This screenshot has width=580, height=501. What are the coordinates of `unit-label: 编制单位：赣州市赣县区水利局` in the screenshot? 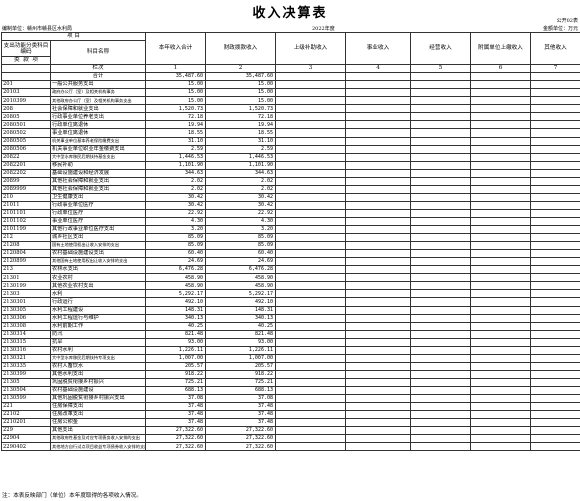 It's located at (37, 29).